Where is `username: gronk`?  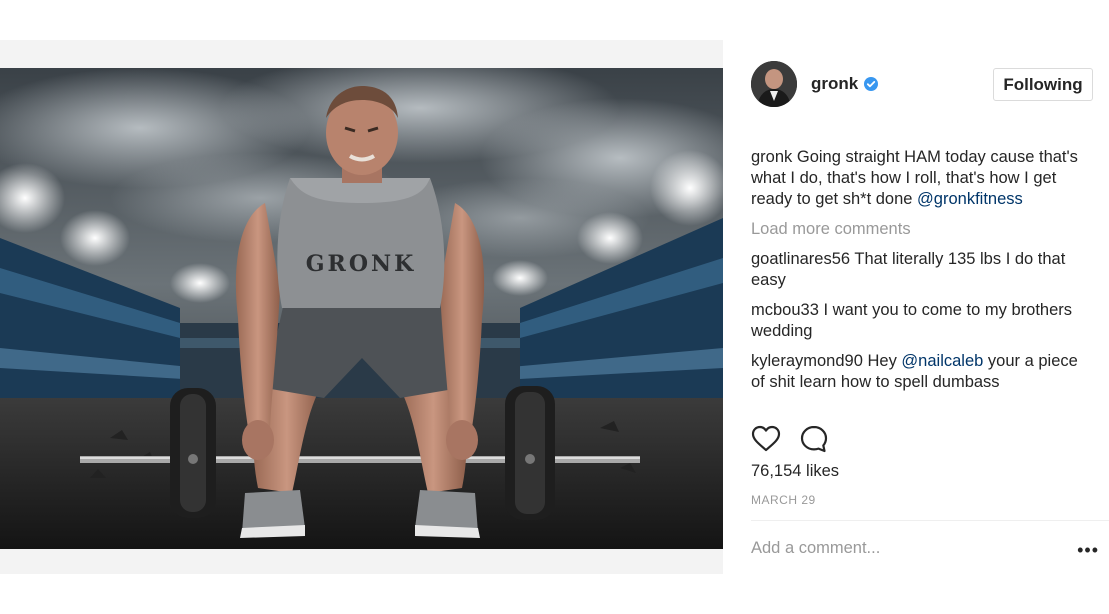
username: gronk is located at coordinates (834, 84).